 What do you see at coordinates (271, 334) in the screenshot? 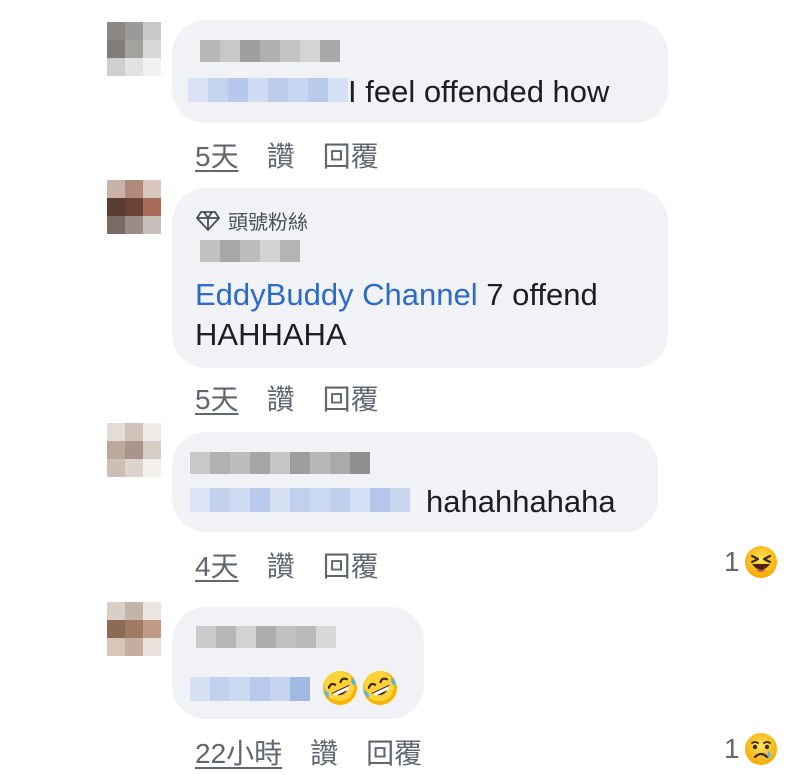
I see `comment-text-line2: HAHHAHA` at bounding box center [271, 334].